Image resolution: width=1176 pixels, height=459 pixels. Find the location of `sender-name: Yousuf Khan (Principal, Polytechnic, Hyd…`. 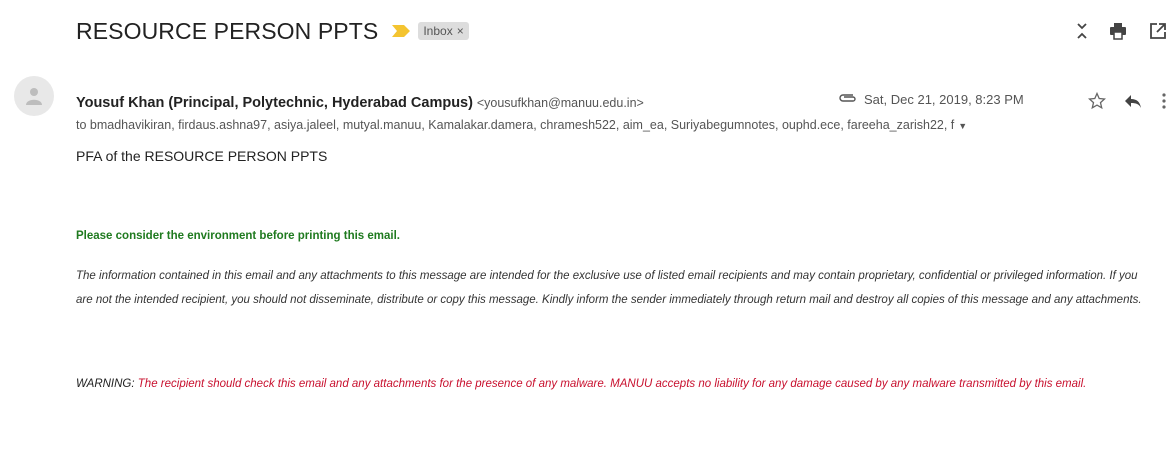

sender-name: Yousuf Khan (Principal, Polytechnic, Hyd… is located at coordinates (274, 103).